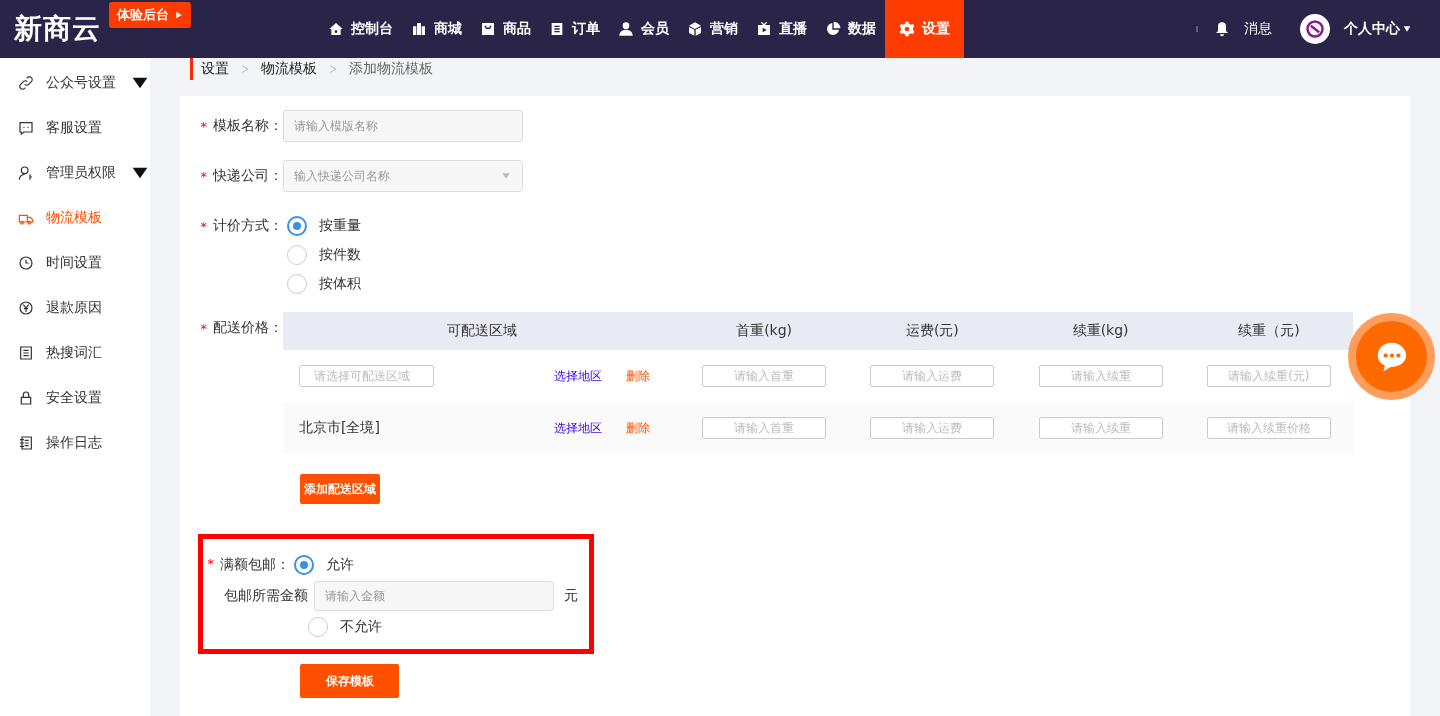 The height and width of the screenshot is (716, 1440). I want to click on person-icon, so click(626, 29).